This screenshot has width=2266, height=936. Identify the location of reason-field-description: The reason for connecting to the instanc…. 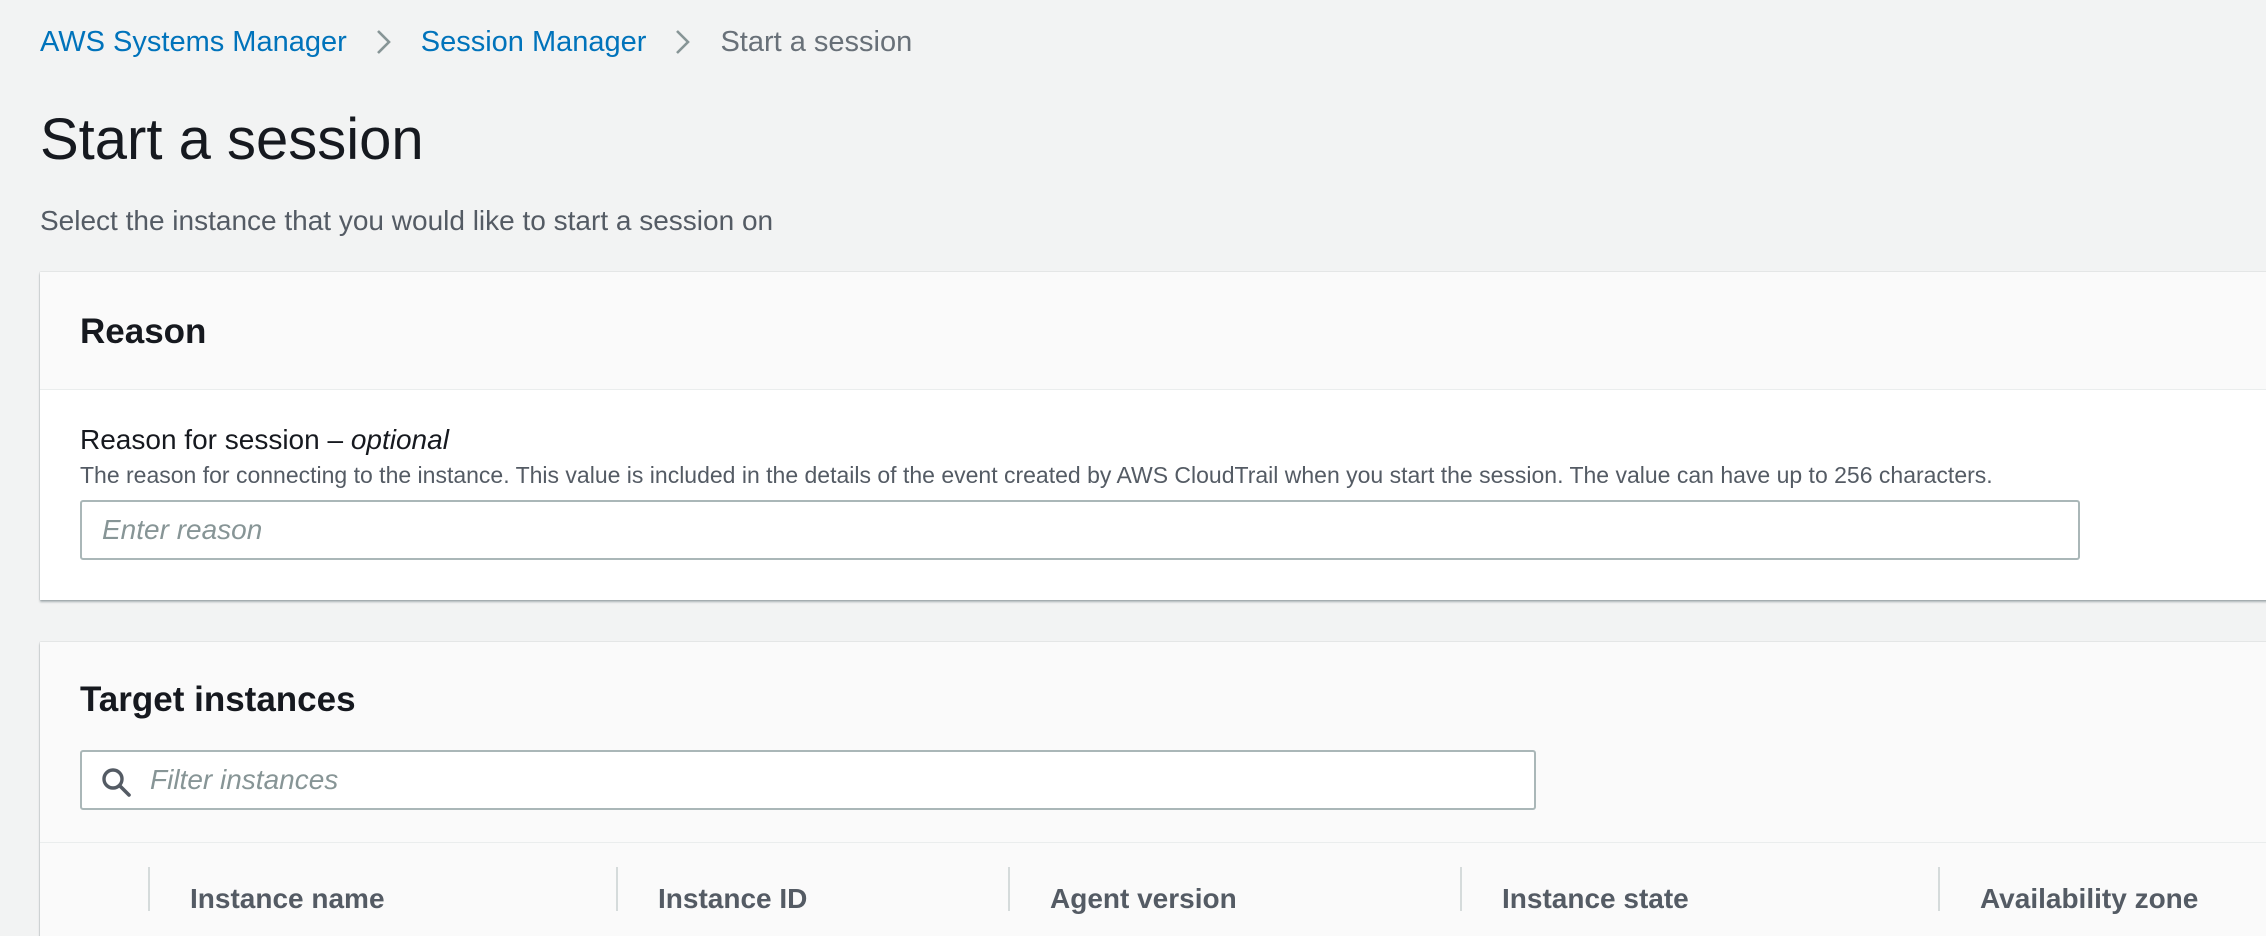
(1036, 475).